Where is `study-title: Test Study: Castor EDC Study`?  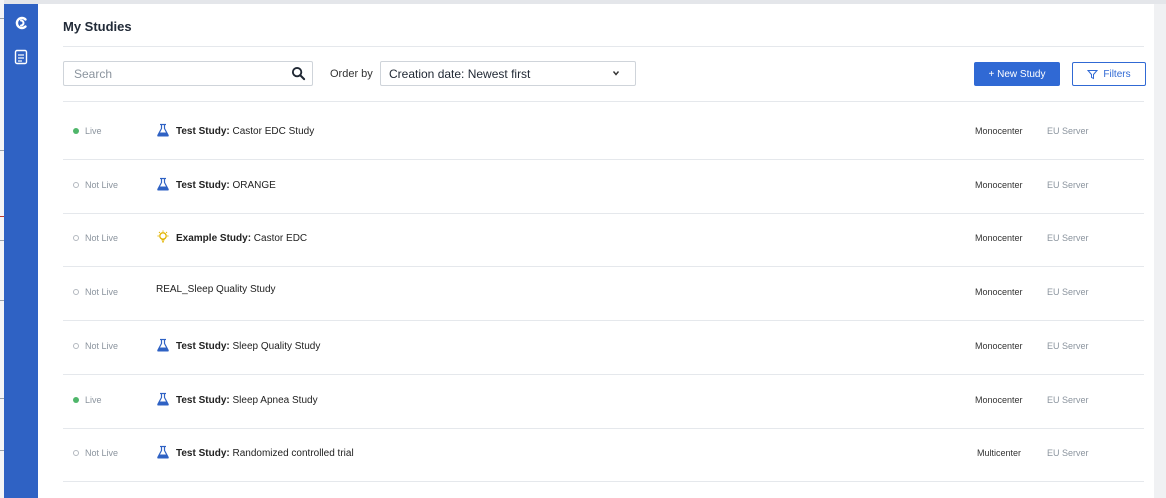 study-title: Test Study: Castor EDC Study is located at coordinates (235, 131).